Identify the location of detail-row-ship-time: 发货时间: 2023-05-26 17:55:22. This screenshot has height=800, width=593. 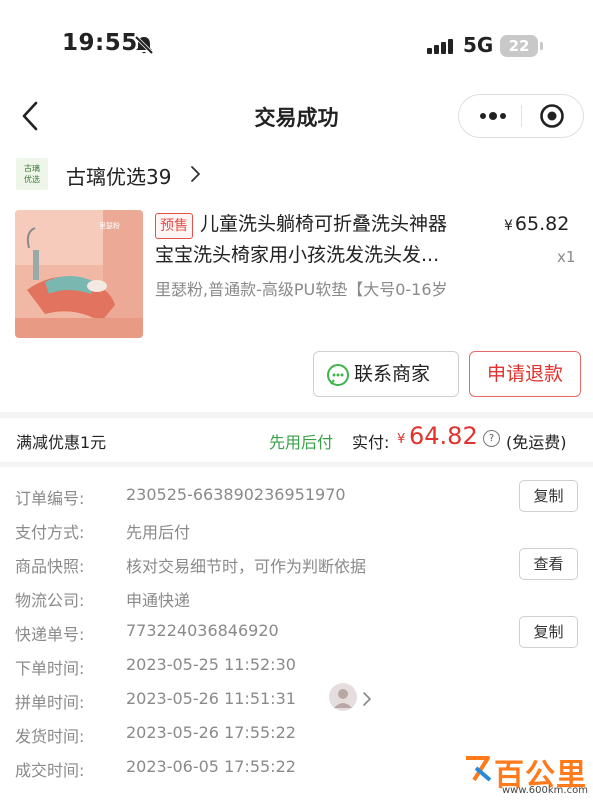
(296, 734).